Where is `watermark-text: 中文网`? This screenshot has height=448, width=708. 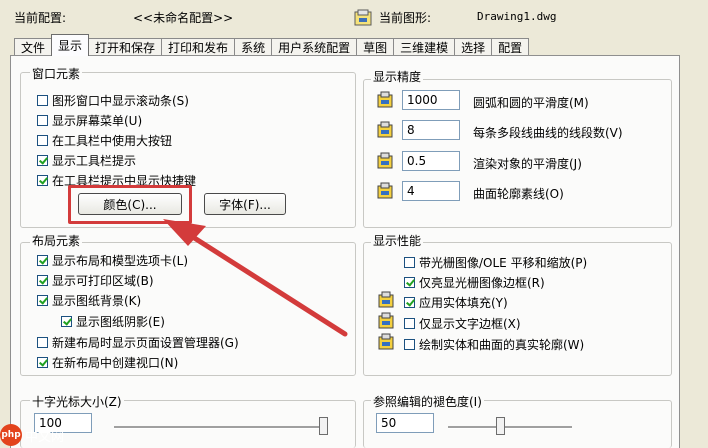 watermark-text: 中文网 is located at coordinates (45, 437).